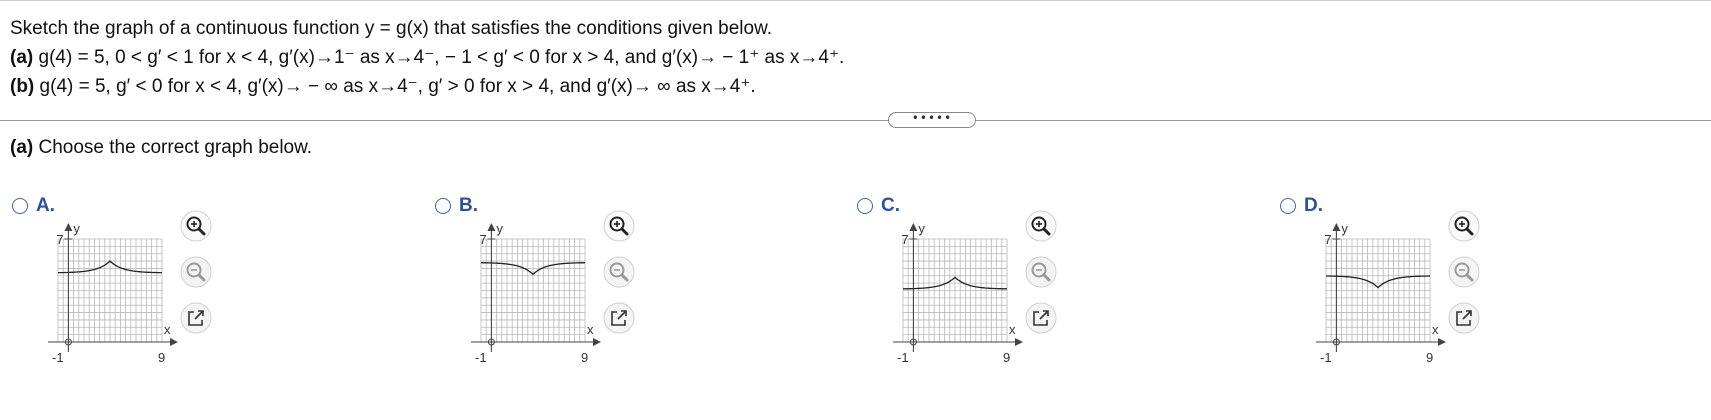  What do you see at coordinates (22, 86) in the screenshot?
I see `part-b-label: (b)` at bounding box center [22, 86].